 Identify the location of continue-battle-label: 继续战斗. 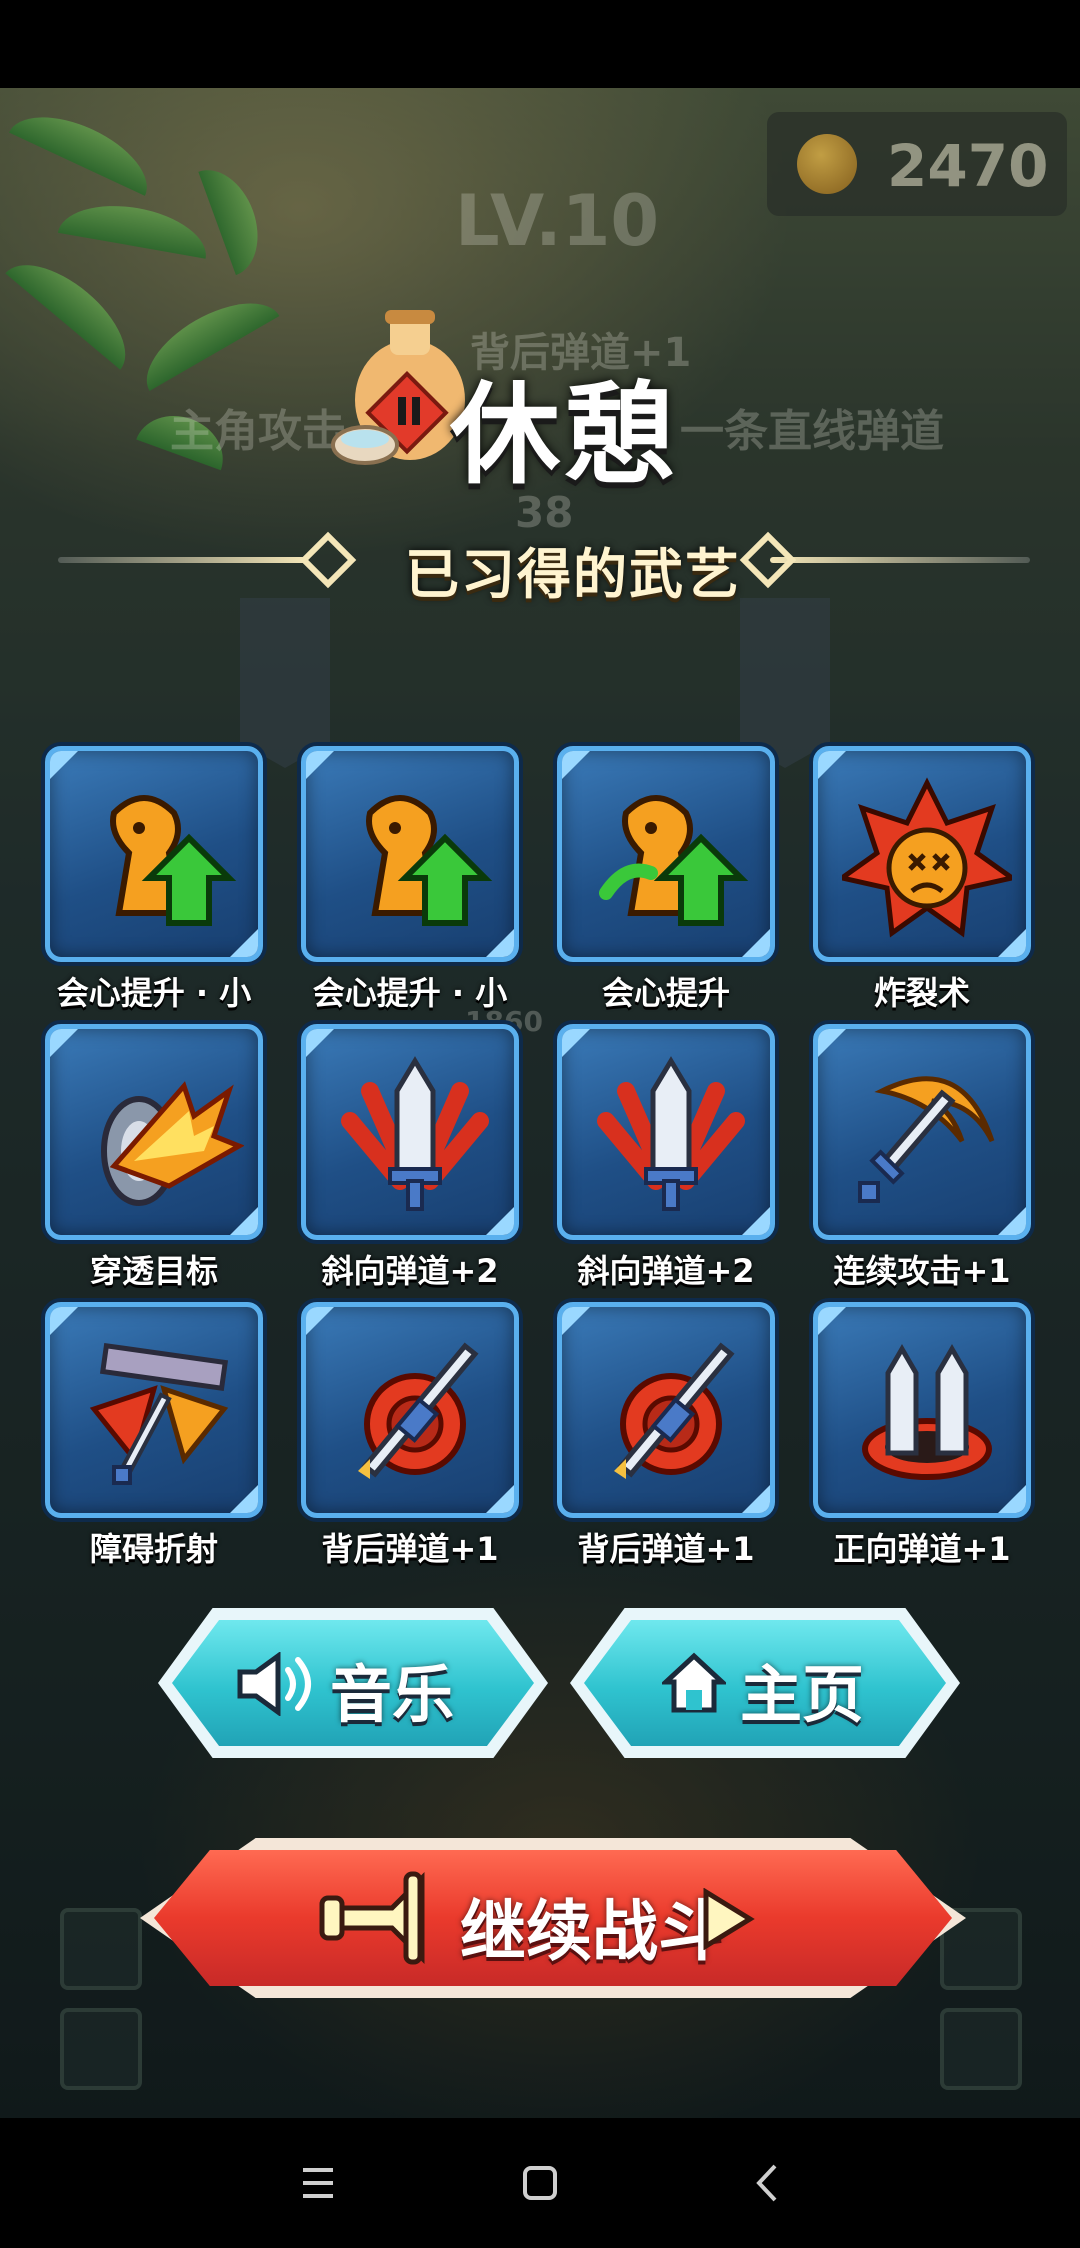
(592, 1931).